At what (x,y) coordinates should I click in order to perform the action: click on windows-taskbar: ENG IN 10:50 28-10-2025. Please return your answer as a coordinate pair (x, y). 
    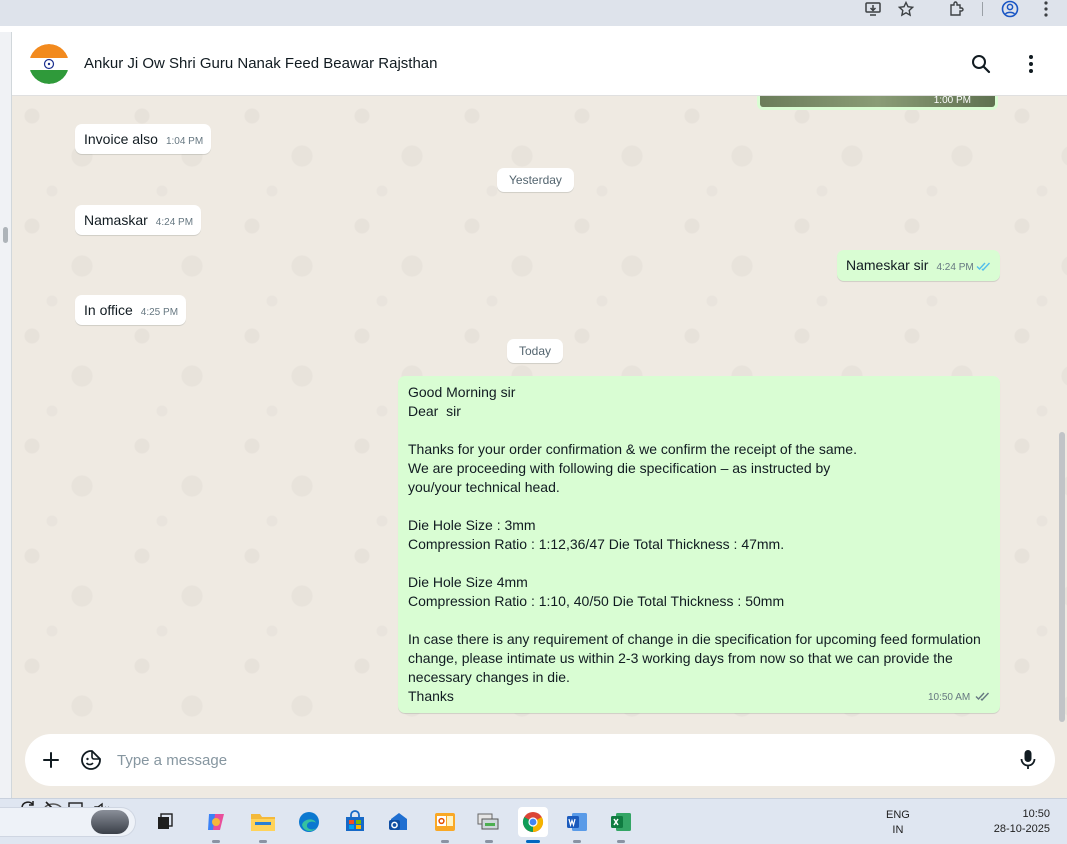
    Looking at the image, I should click on (533, 821).